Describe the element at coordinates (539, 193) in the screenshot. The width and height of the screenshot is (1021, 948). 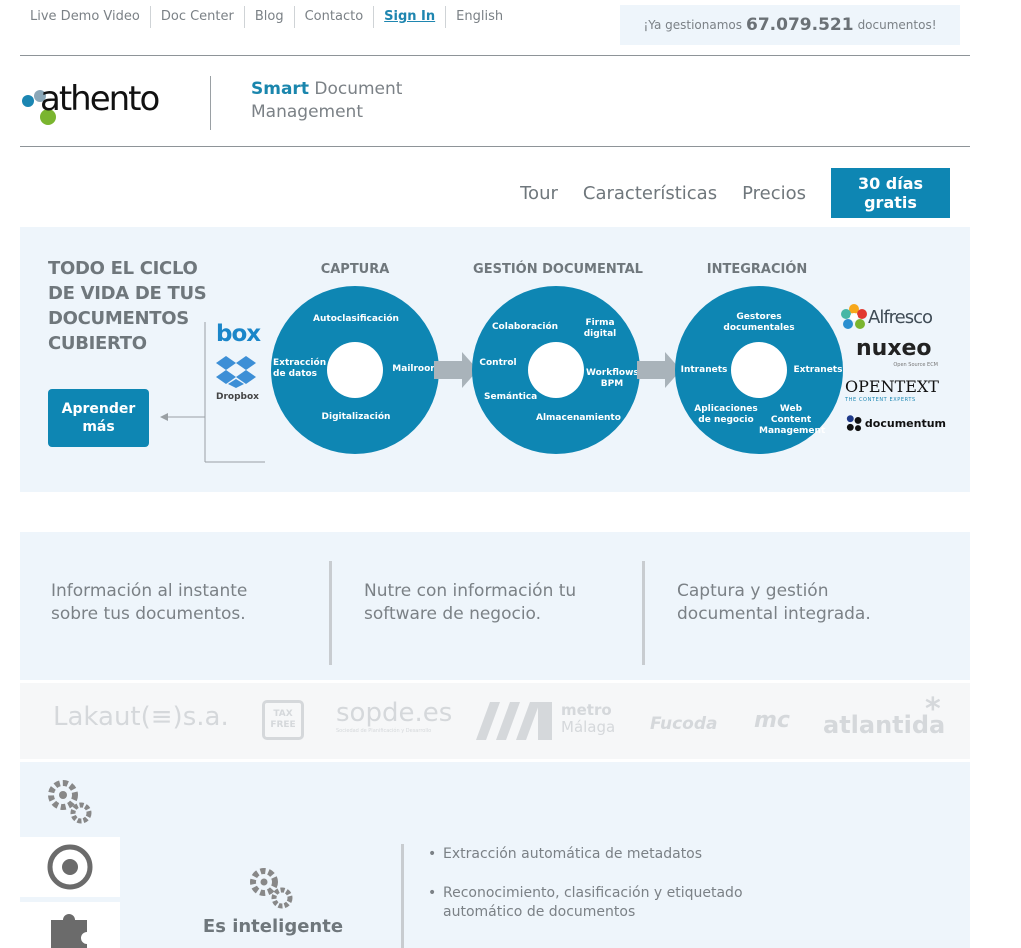
I see `nav-tour: Tour` at that location.